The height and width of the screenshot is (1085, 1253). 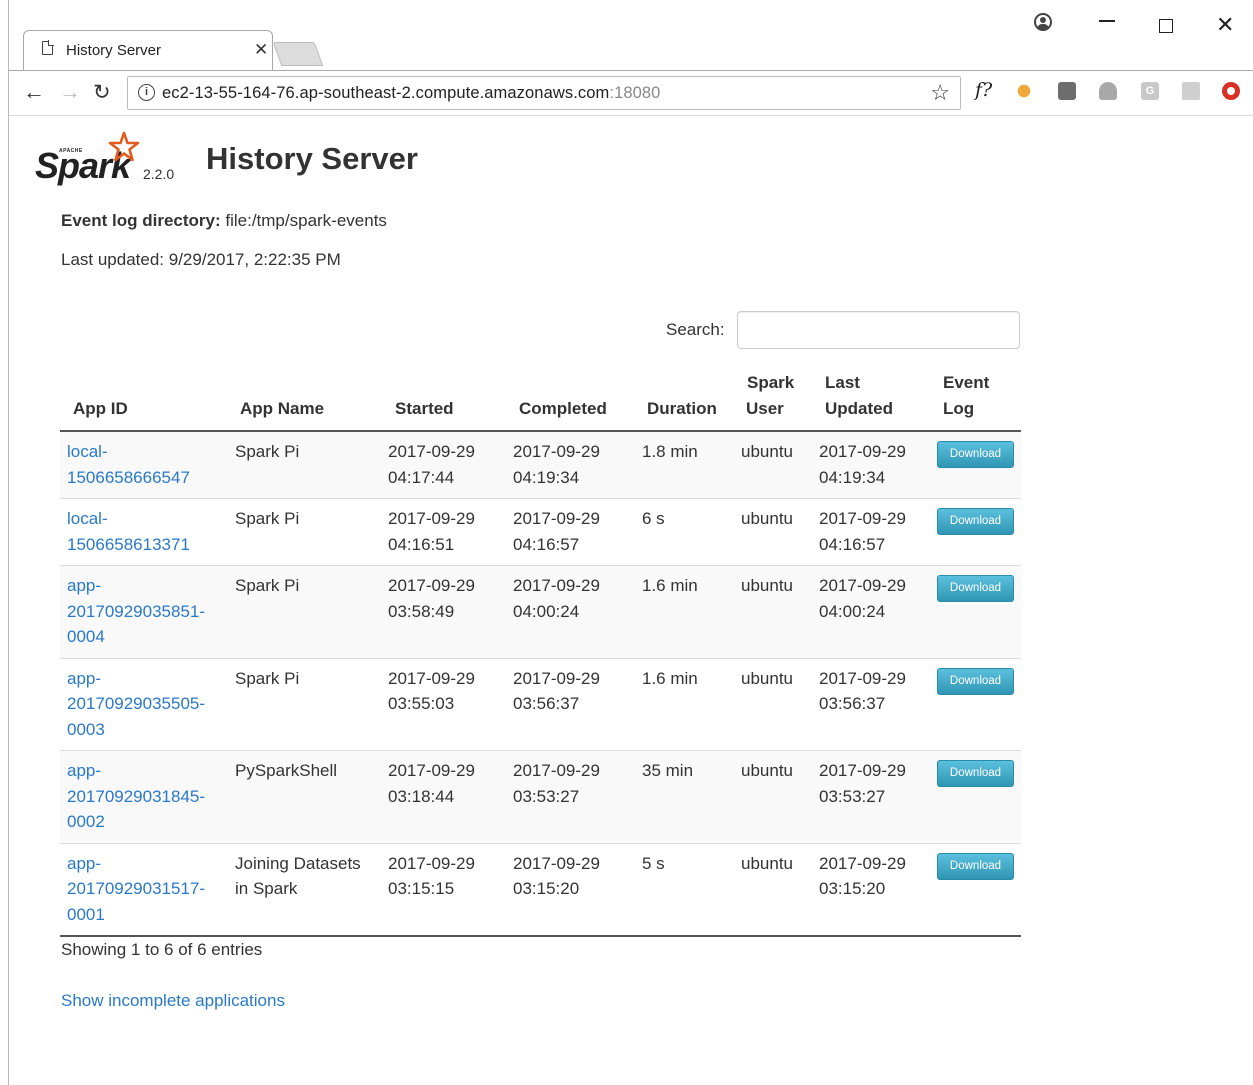 What do you see at coordinates (684, 464) in the screenshot?
I see `cell-duration: 1.8 min` at bounding box center [684, 464].